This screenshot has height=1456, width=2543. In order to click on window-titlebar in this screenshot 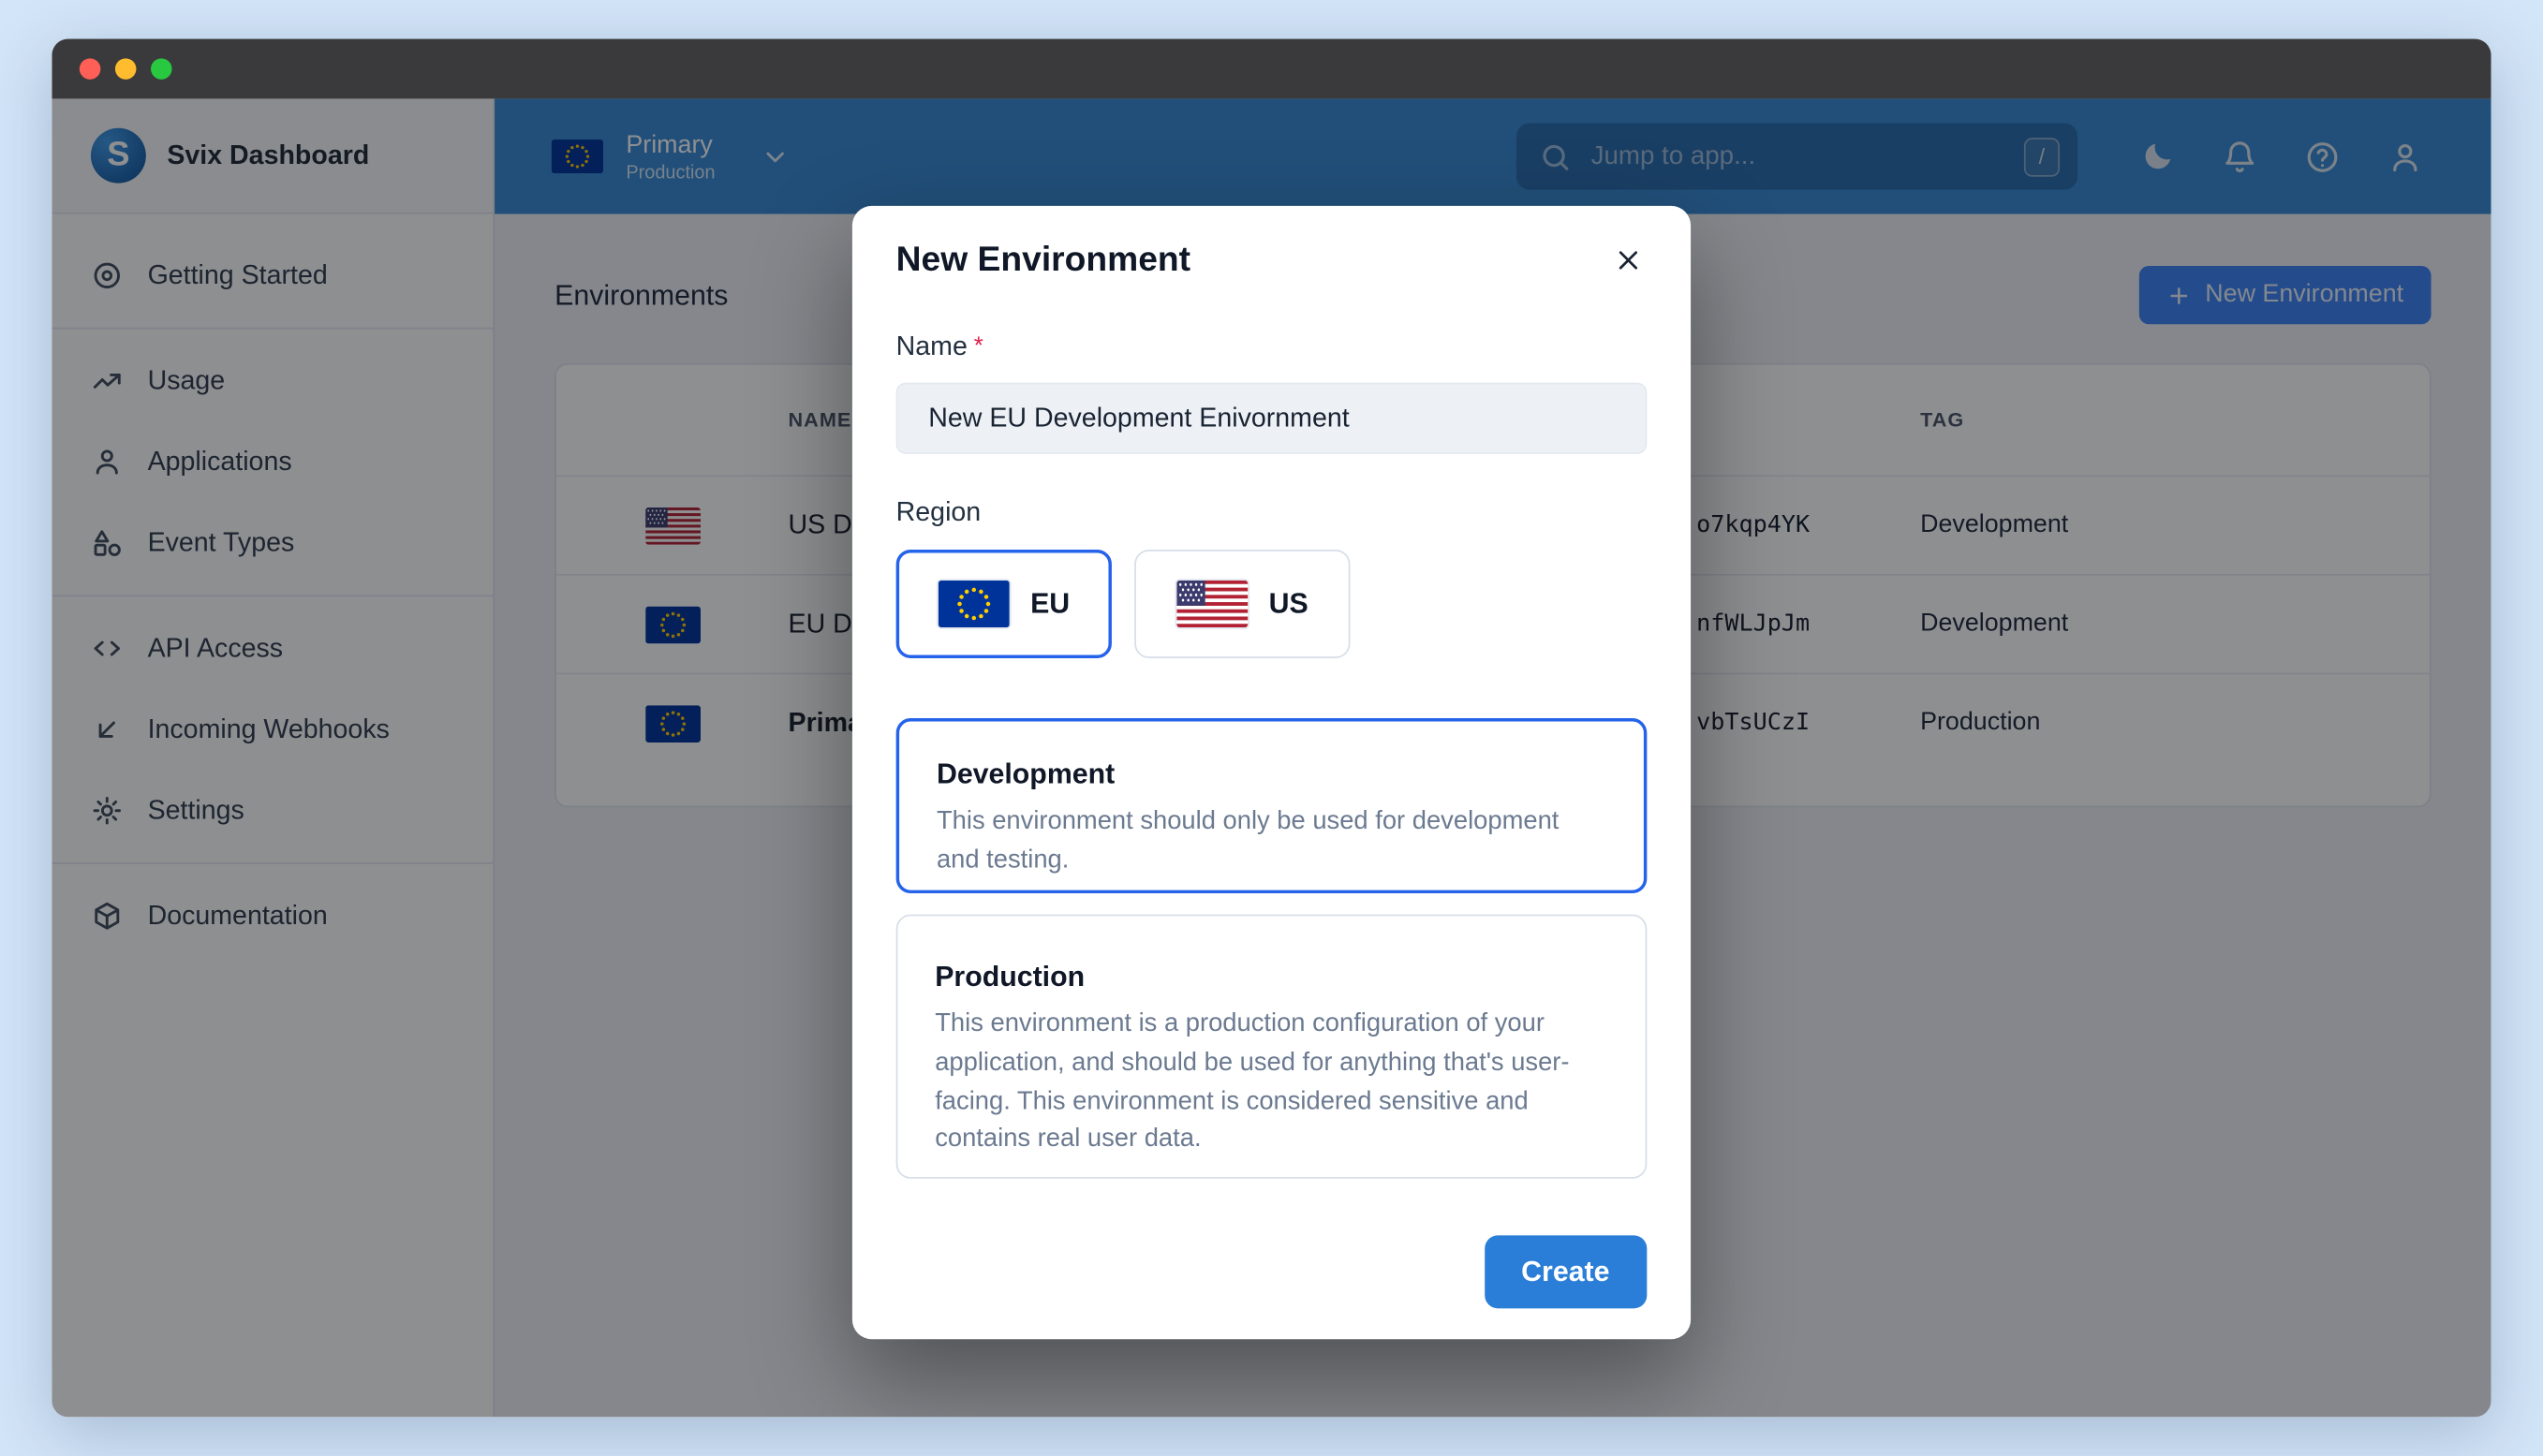, I will do `click(1272, 68)`.